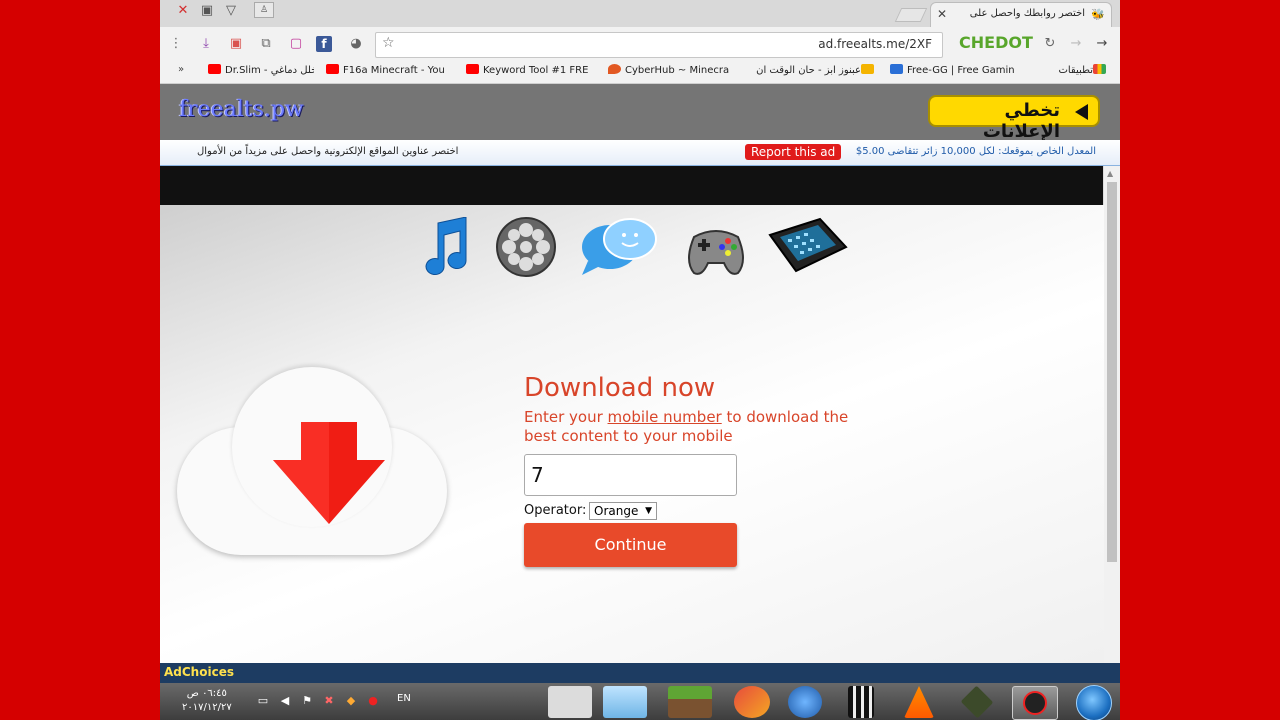 The height and width of the screenshot is (720, 1280). What do you see at coordinates (665, 417) in the screenshot?
I see `mobile-number-link: mobile number` at bounding box center [665, 417].